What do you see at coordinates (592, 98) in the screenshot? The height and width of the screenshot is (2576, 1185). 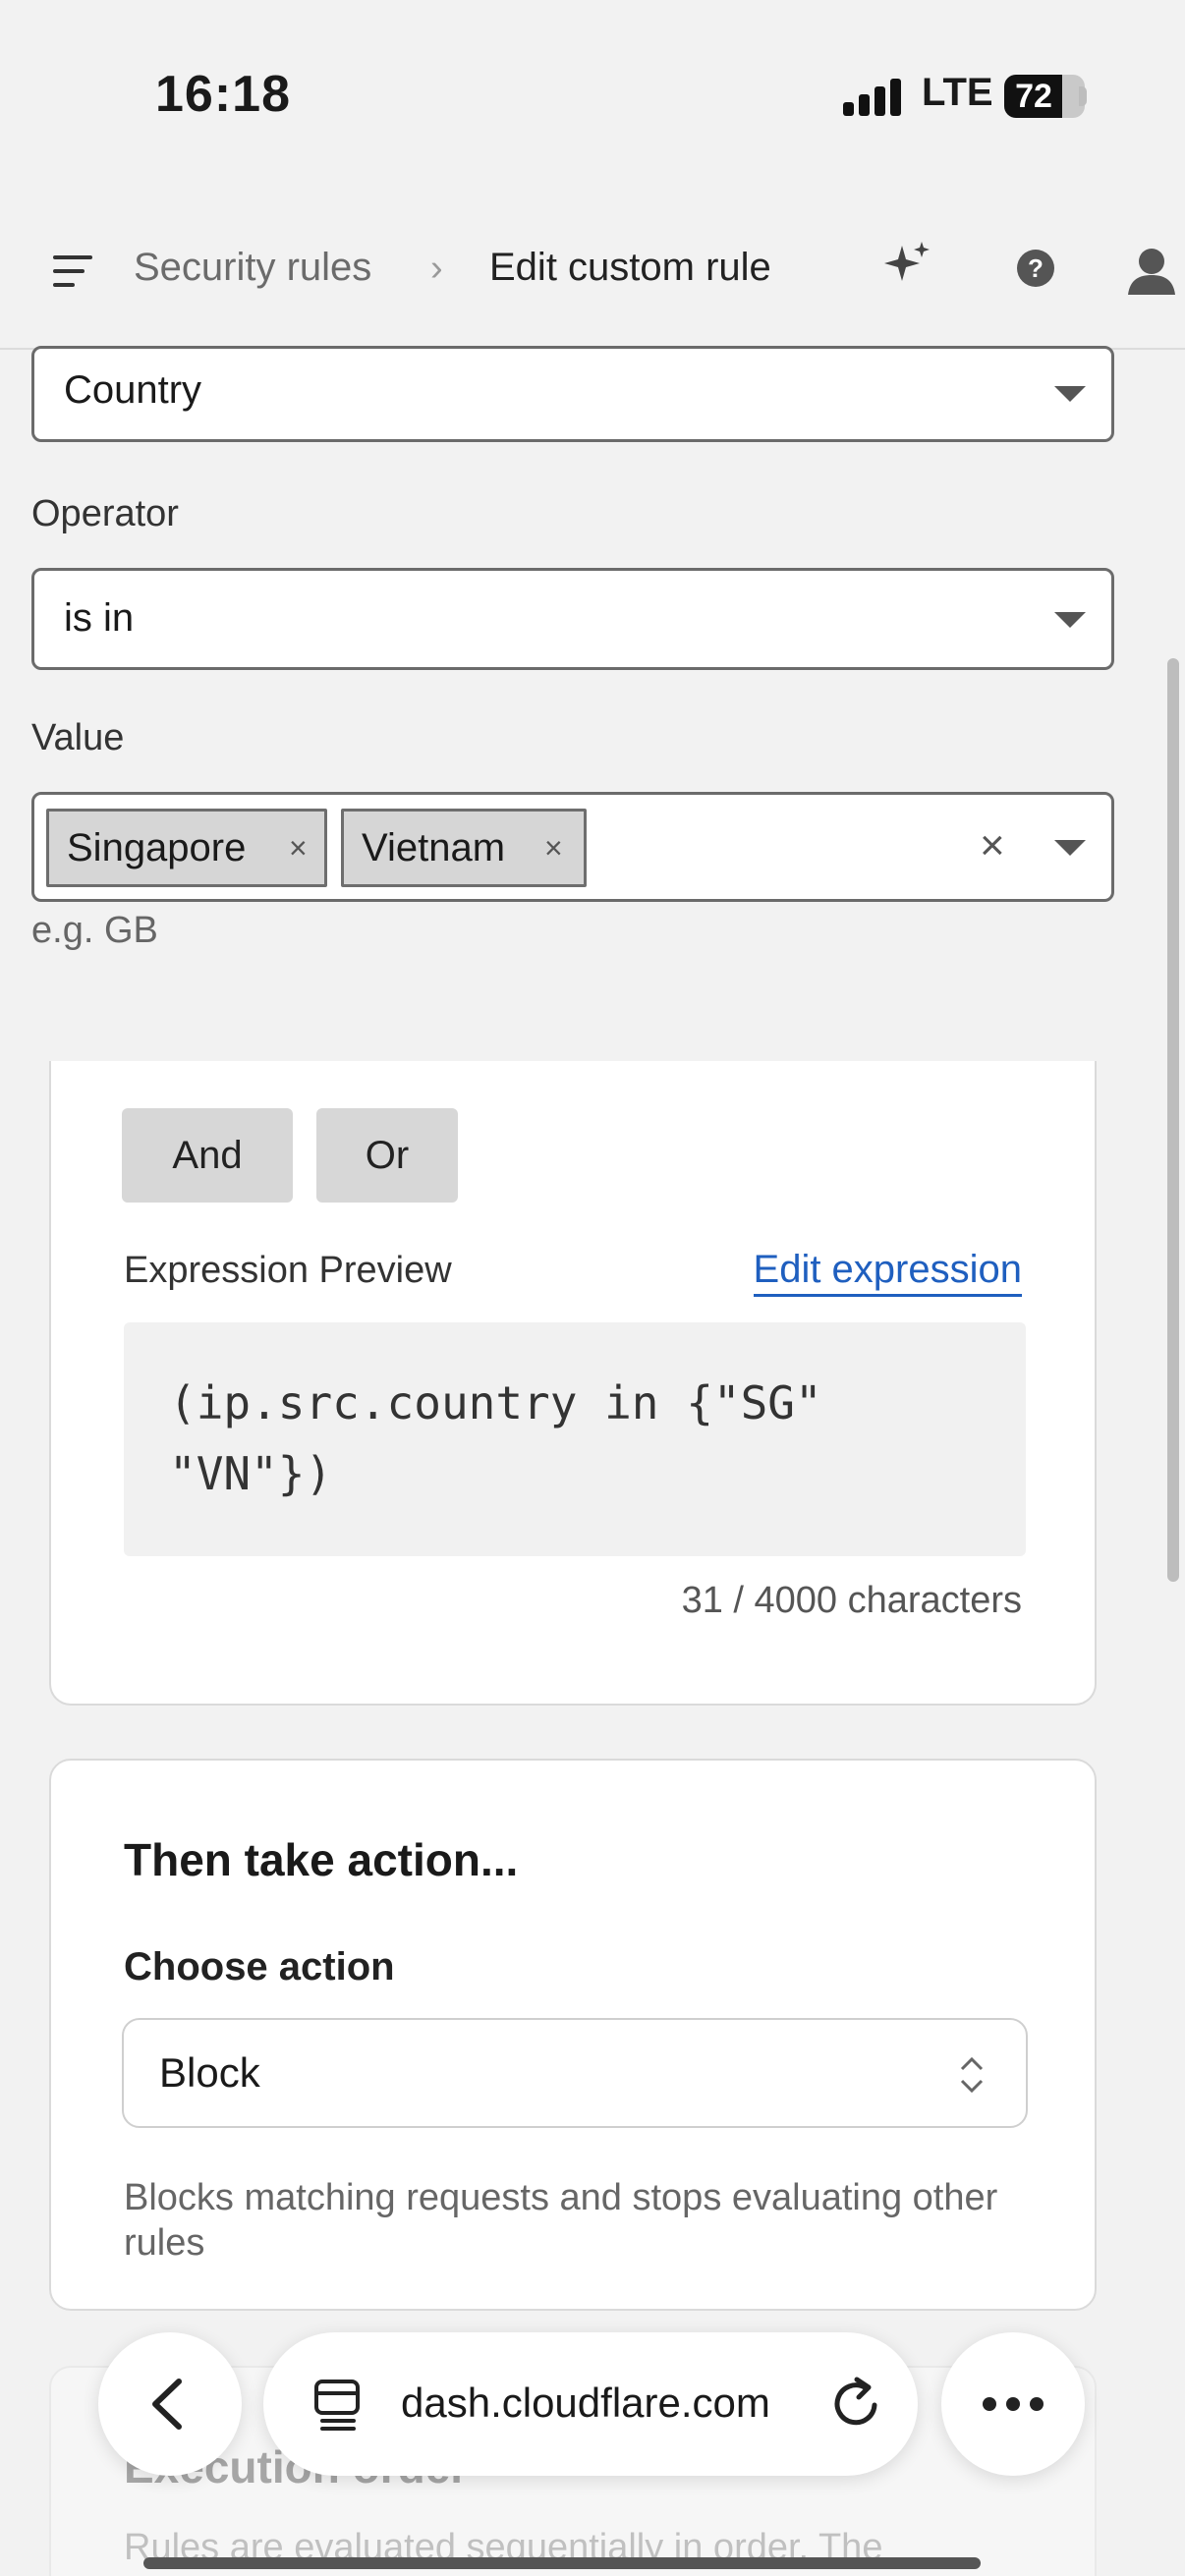 I see `status-bar: 16:18 LTE 72` at bounding box center [592, 98].